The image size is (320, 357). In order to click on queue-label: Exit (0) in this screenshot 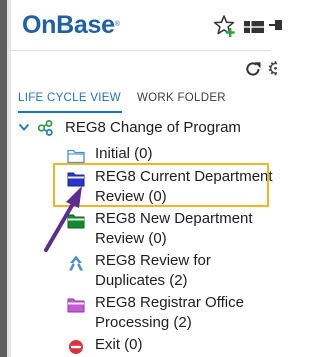, I will do `click(119, 344)`.